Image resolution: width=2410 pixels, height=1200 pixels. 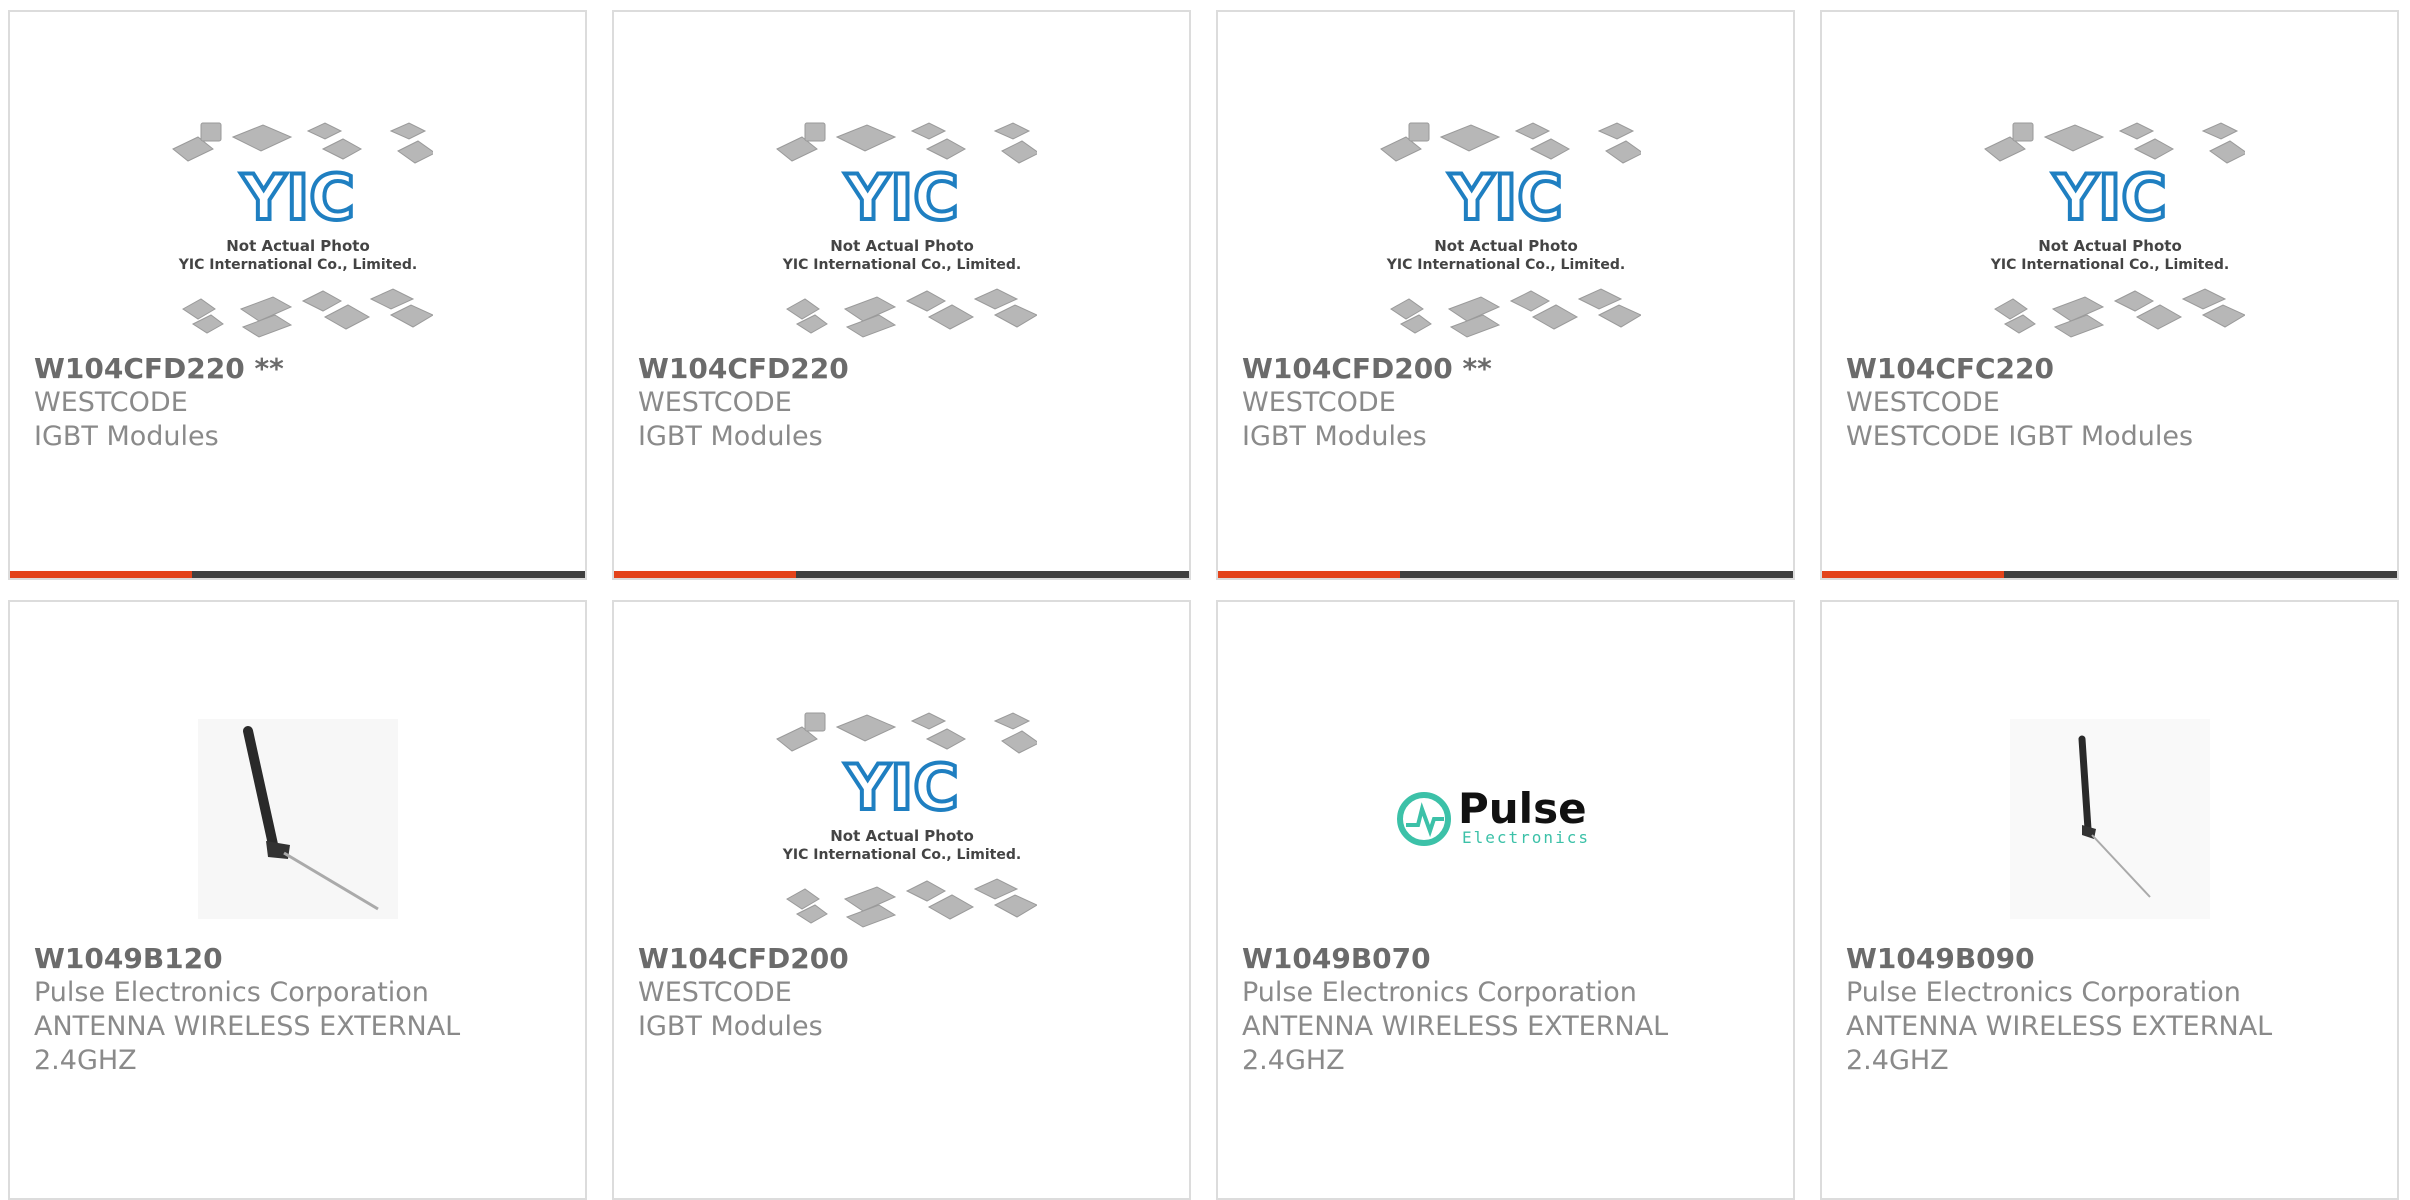 What do you see at coordinates (1507, 369) in the screenshot?
I see `part-number: W104CFD200 **` at bounding box center [1507, 369].